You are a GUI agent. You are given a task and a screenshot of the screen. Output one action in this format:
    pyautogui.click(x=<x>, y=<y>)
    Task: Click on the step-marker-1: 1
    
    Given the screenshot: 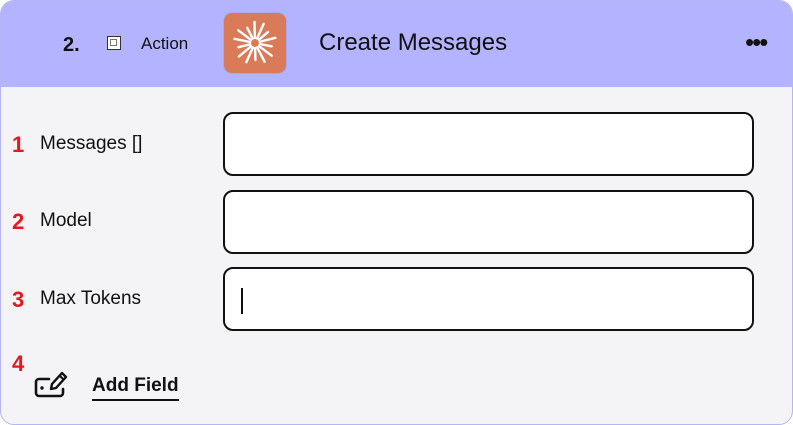 What is the action you would take?
    pyautogui.click(x=18, y=144)
    